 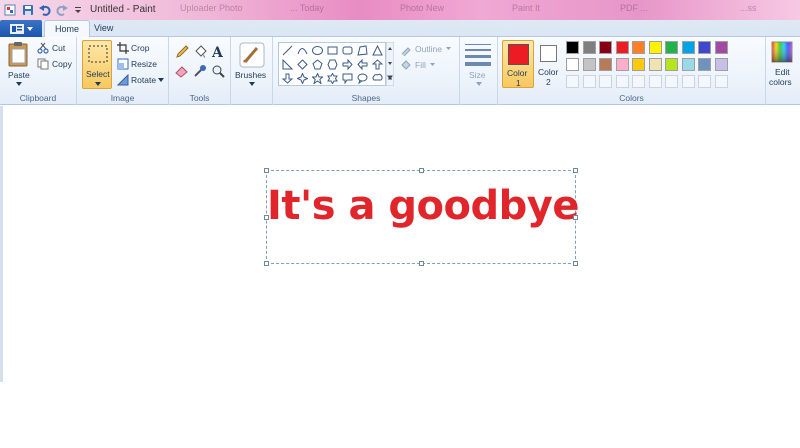 What do you see at coordinates (780, 82) in the screenshot?
I see `edit-colors-label-2: colors` at bounding box center [780, 82].